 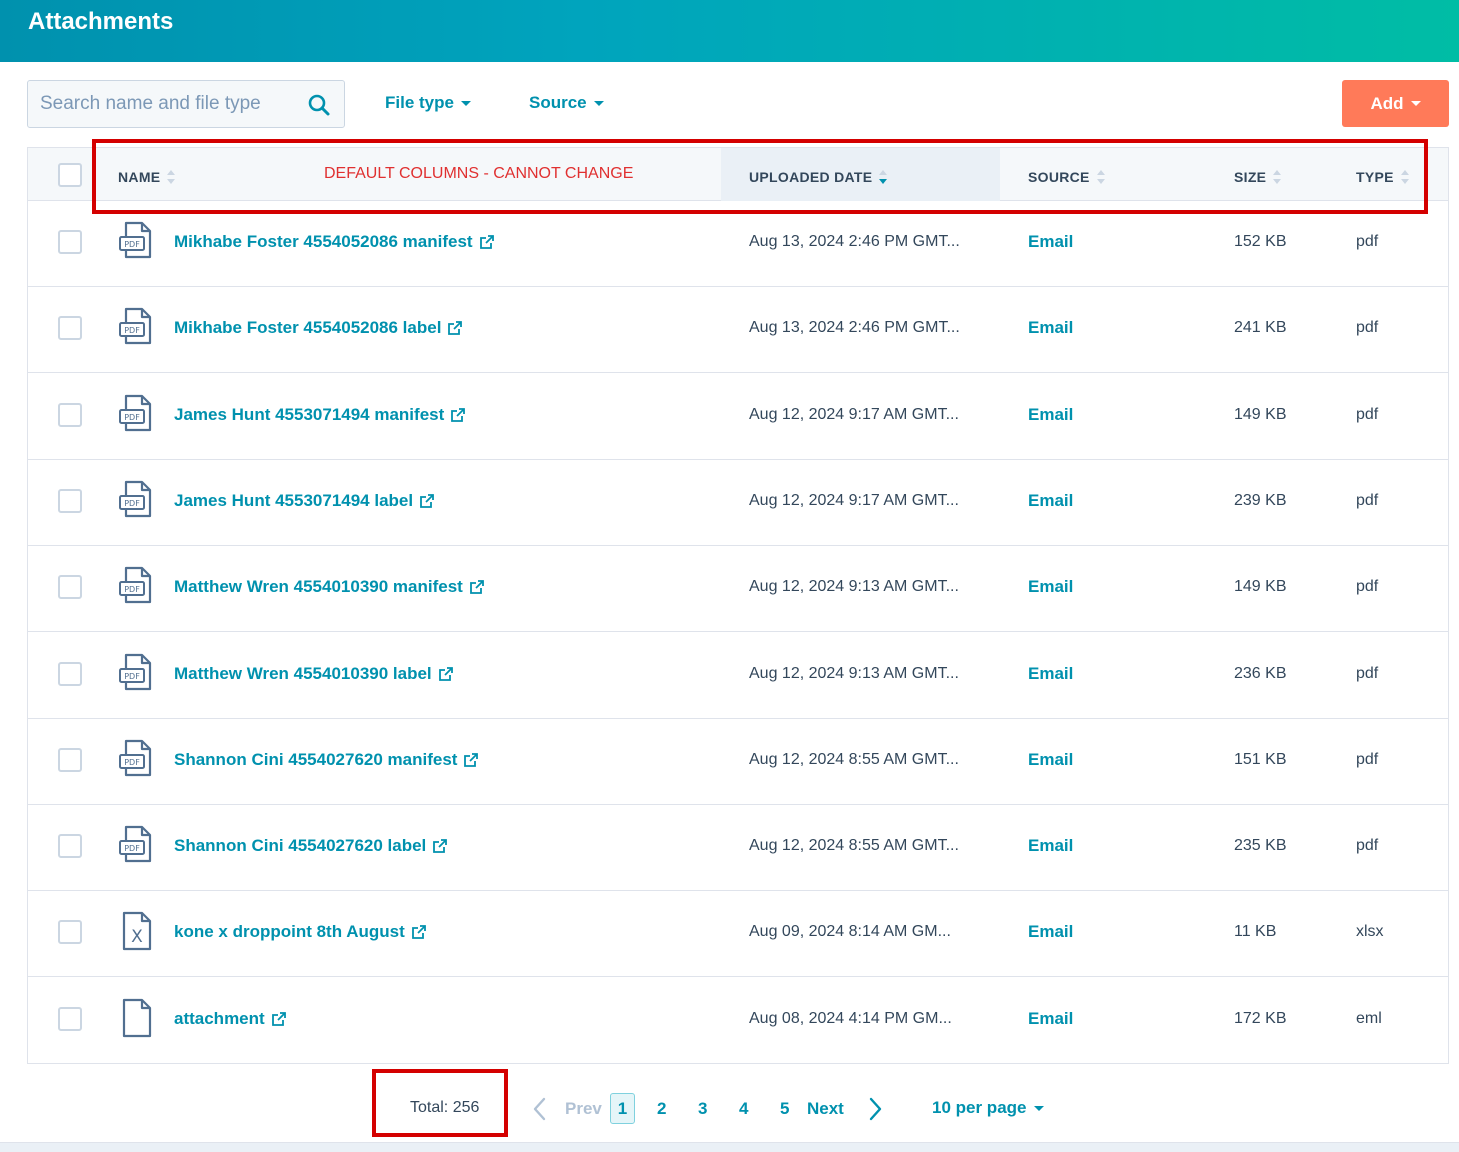 What do you see at coordinates (702, 1109) in the screenshot?
I see `page-button-3: 3` at bounding box center [702, 1109].